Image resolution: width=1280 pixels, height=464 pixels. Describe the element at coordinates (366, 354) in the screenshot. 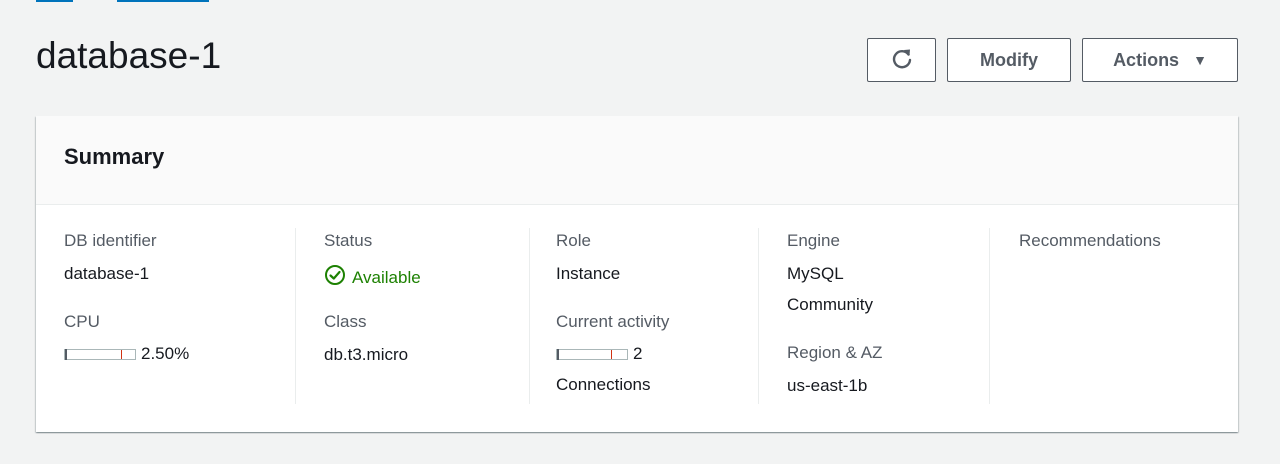

I see `class-value: db.t3.micro` at that location.